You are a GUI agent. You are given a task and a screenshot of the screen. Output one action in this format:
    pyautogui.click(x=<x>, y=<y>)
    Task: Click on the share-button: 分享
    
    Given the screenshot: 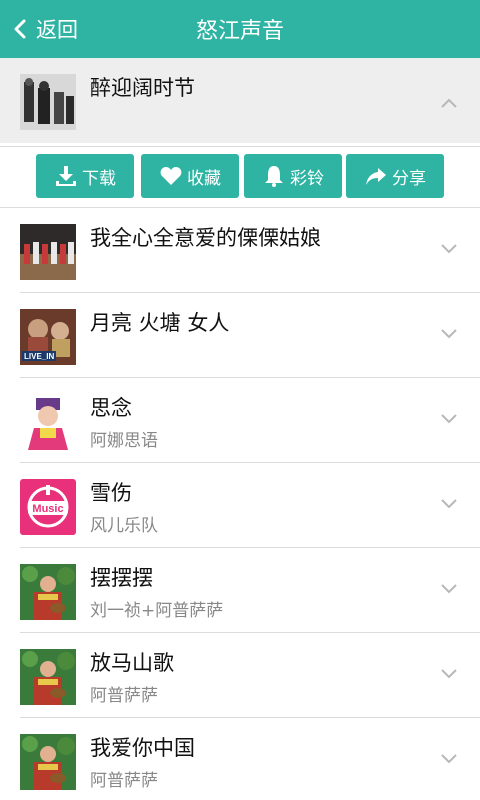 What is the action you would take?
    pyautogui.click(x=395, y=176)
    